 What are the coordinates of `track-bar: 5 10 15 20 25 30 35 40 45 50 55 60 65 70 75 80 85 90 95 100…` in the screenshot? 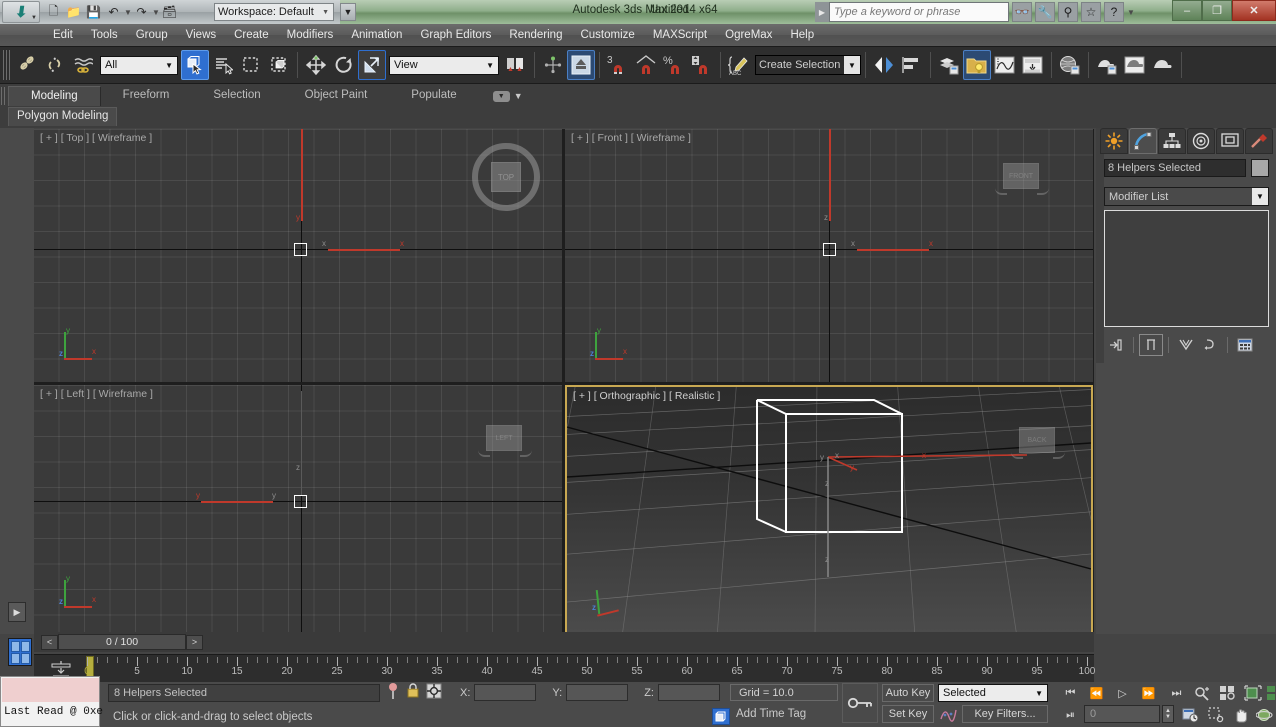 It's located at (564, 668).